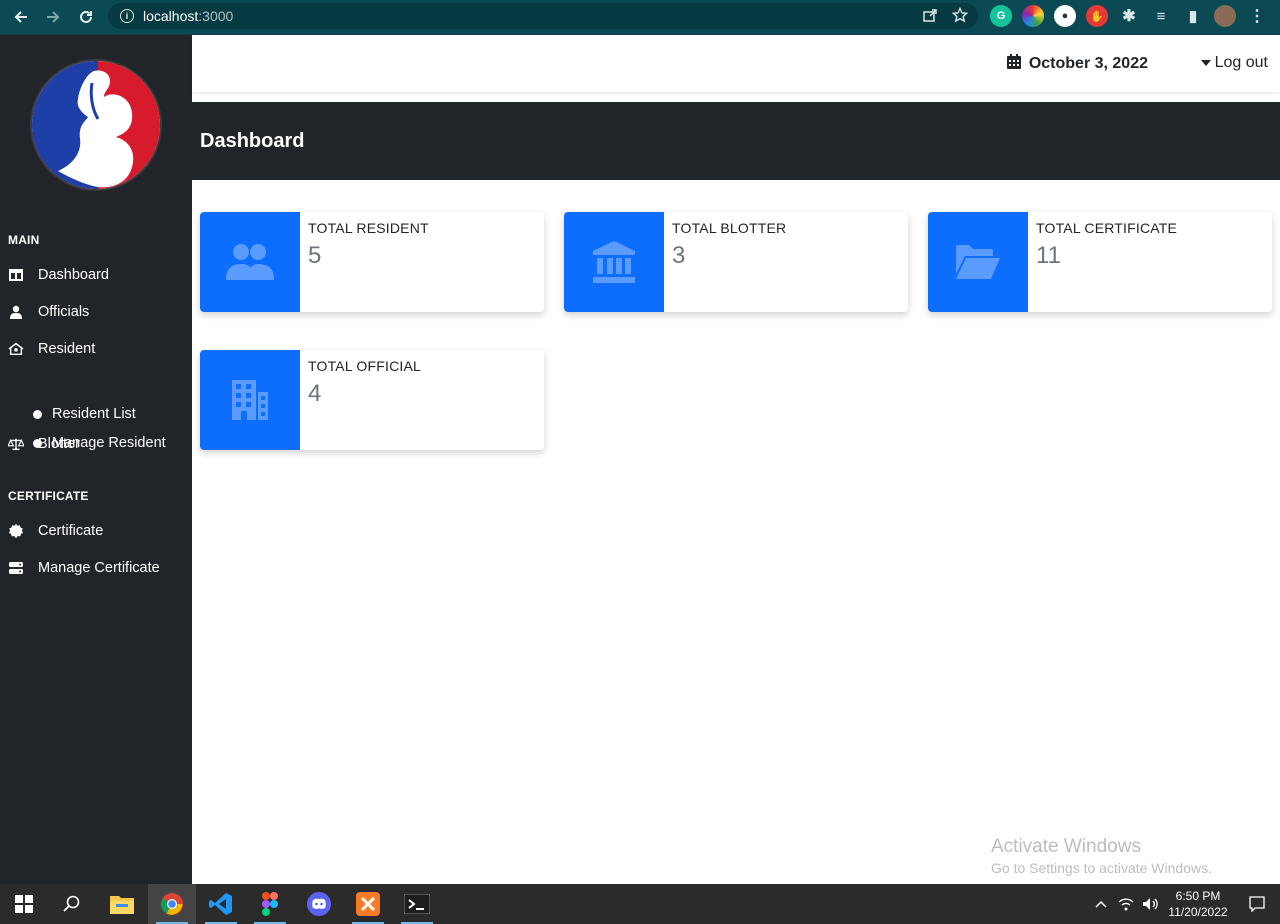 The image size is (1280, 924). I want to click on kebab-menu-icon: ⋮, so click(1257, 16).